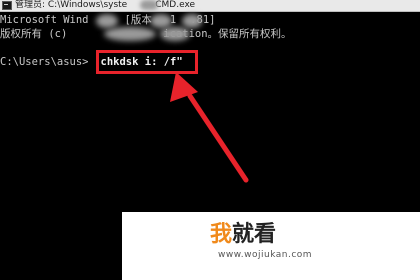 This screenshot has height=280, width=420. I want to click on watermark-url: www.wojiukan.com, so click(265, 255).